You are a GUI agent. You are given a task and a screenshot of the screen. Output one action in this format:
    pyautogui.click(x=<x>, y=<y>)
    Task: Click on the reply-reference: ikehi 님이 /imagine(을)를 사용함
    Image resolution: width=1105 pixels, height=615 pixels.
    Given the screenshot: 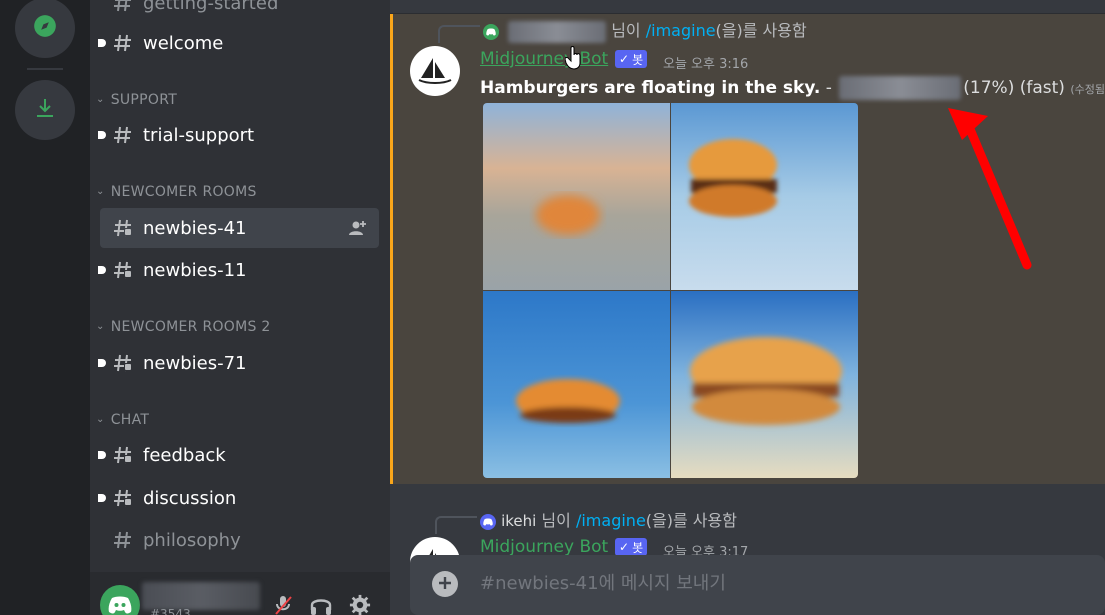 What is the action you would take?
    pyautogui.click(x=608, y=519)
    